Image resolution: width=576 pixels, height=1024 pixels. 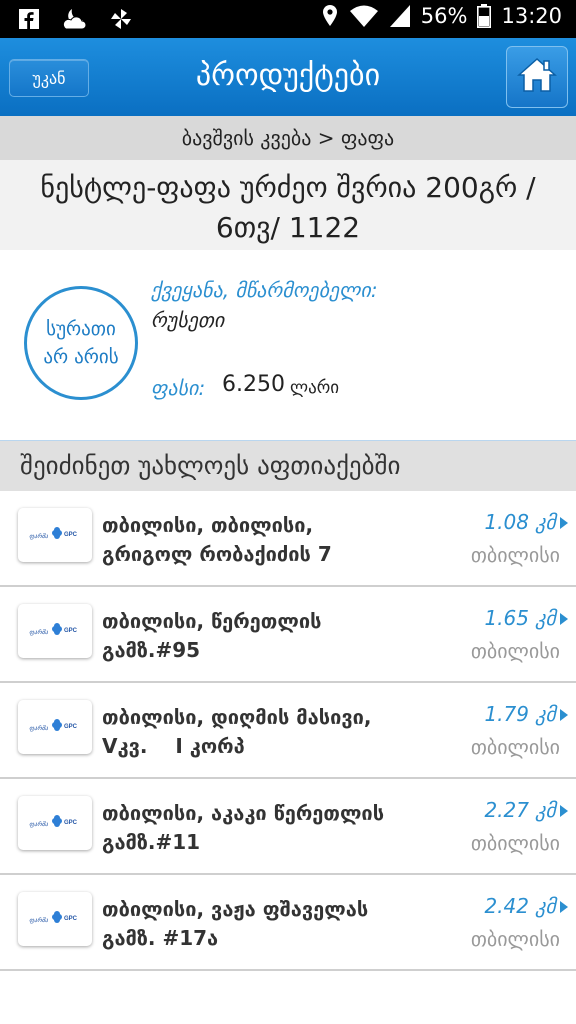 What do you see at coordinates (330, 16) in the screenshot?
I see `location-icon` at bounding box center [330, 16].